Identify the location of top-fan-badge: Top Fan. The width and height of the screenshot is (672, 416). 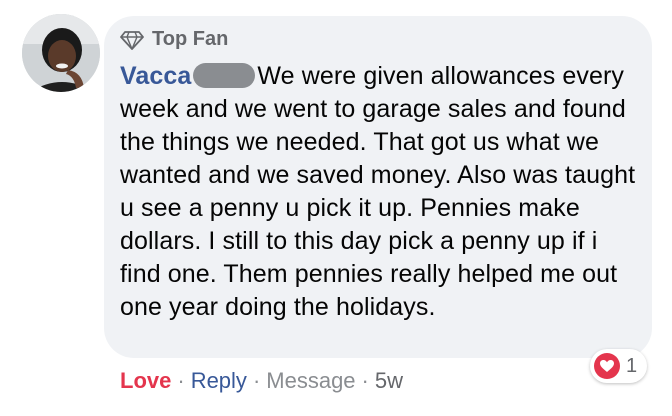
(174, 39).